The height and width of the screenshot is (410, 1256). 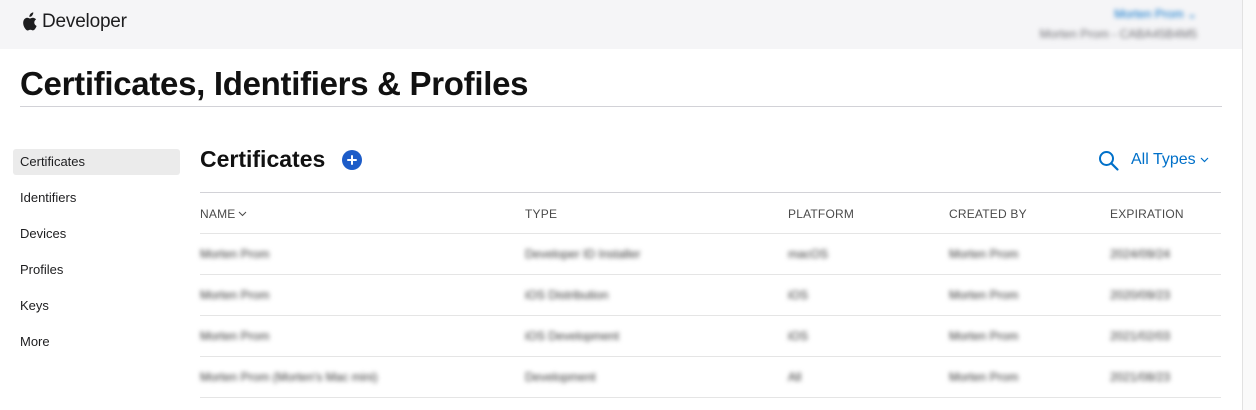 What do you see at coordinates (1249, 205) in the screenshot?
I see `page-scrollbar` at bounding box center [1249, 205].